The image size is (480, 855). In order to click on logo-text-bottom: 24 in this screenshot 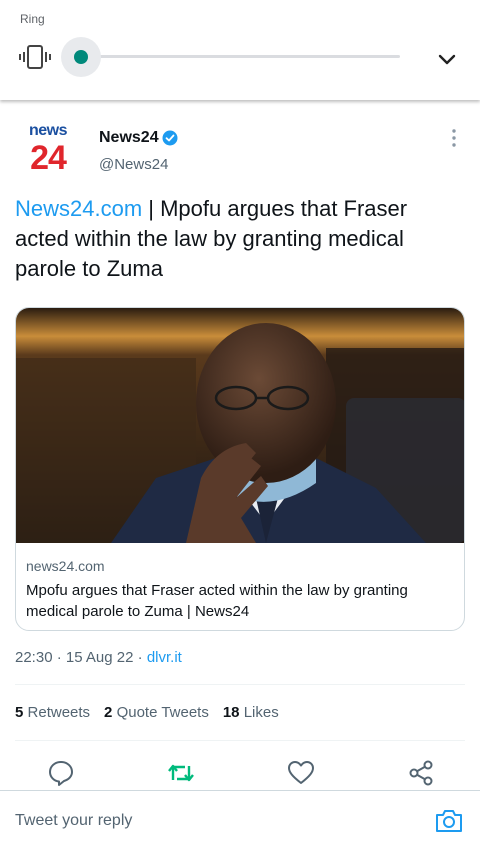, I will do `click(48, 158)`.